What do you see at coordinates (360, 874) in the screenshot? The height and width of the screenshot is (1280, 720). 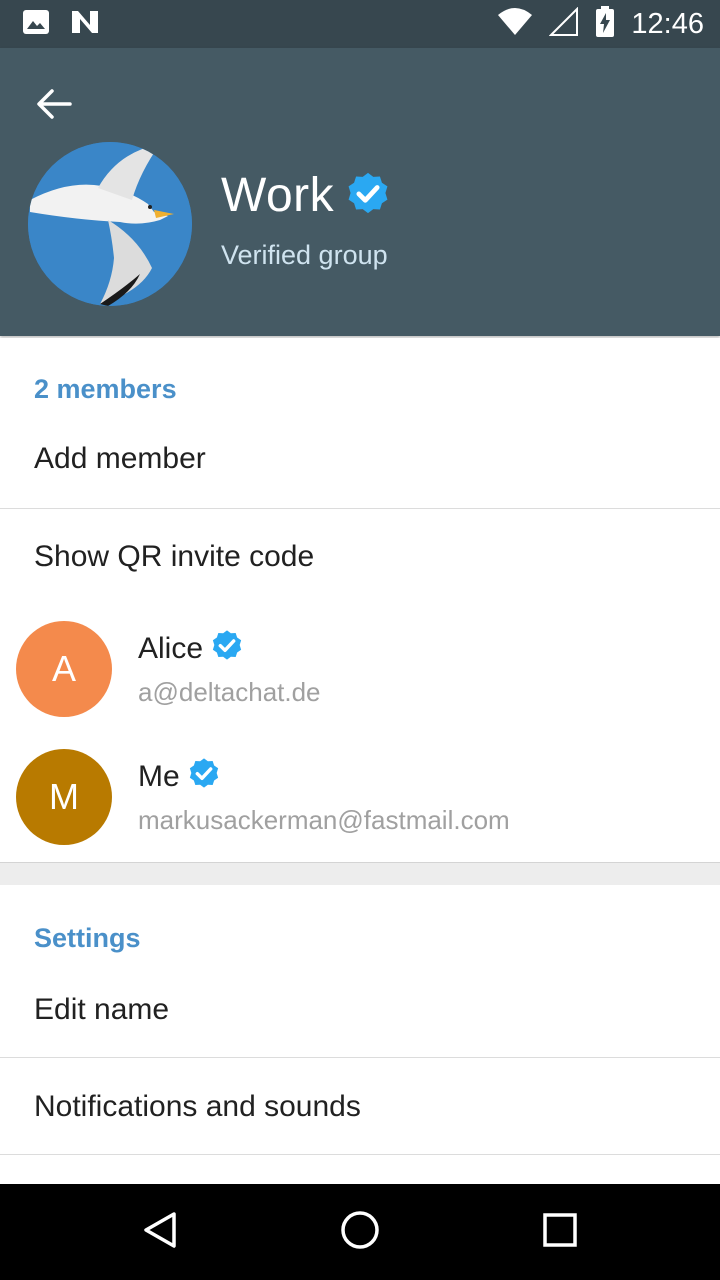 I see `section-separator` at bounding box center [360, 874].